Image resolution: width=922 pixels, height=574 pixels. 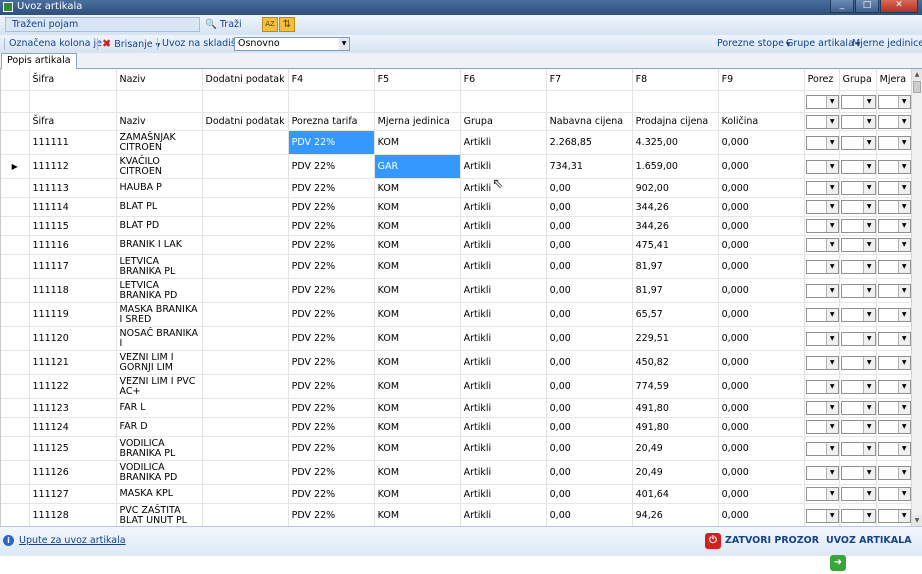 I want to click on cell-sifra: 111115, so click(x=73, y=226).